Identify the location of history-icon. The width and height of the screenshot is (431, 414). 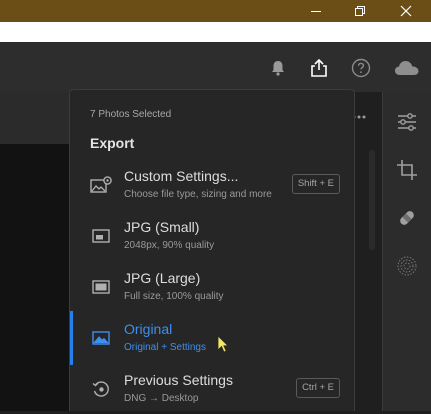
(101, 389).